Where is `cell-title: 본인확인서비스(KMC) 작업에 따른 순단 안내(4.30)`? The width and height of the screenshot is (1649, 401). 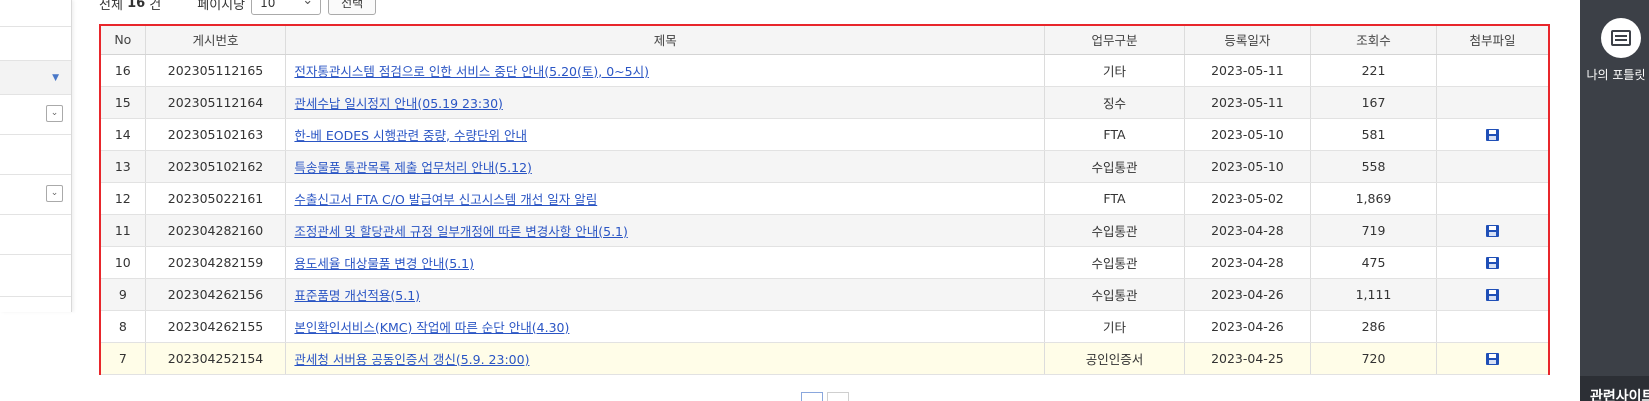 cell-title: 본인확인서비스(KMC) 작업에 따른 순단 안내(4.30) is located at coordinates (665, 326).